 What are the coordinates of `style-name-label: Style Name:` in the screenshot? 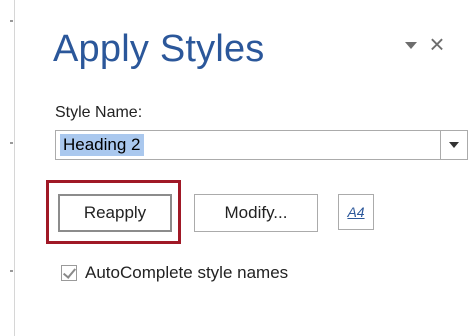 It's located at (99, 112).